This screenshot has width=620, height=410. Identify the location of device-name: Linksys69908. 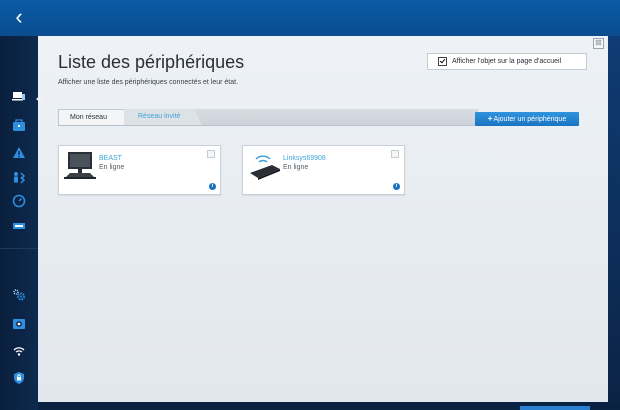
(304, 158).